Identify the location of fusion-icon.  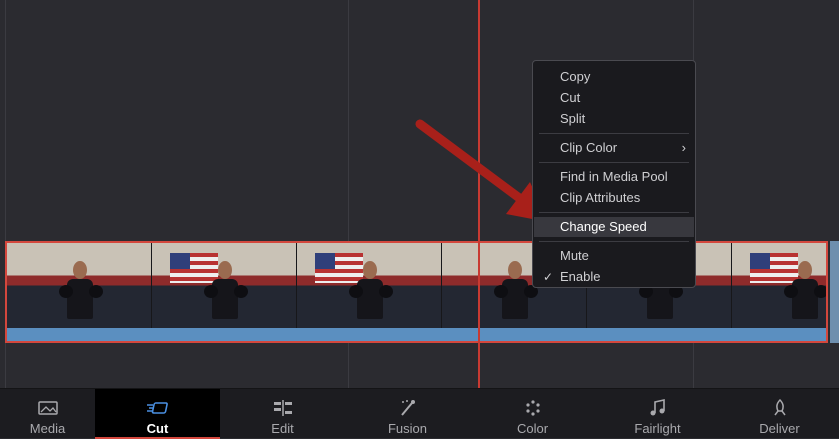
(408, 408).